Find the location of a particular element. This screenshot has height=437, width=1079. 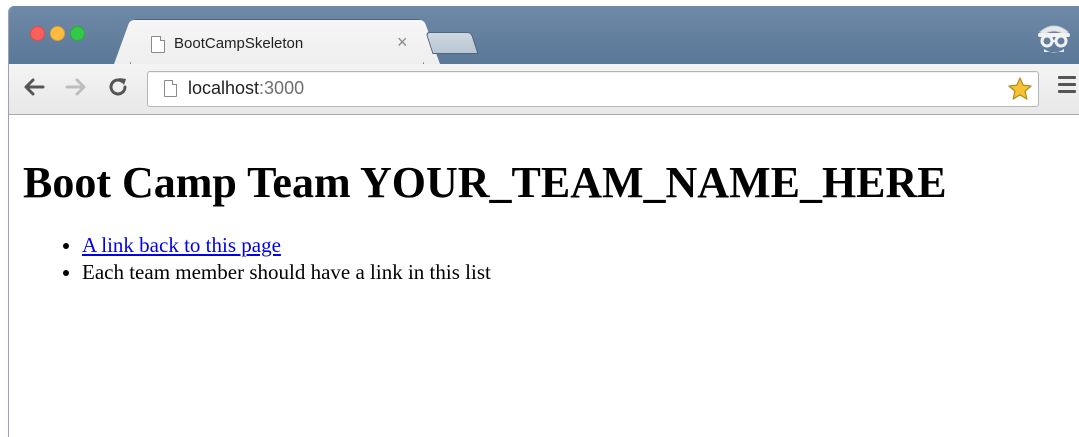

url-text: localhost:3000 is located at coordinates (246, 88).